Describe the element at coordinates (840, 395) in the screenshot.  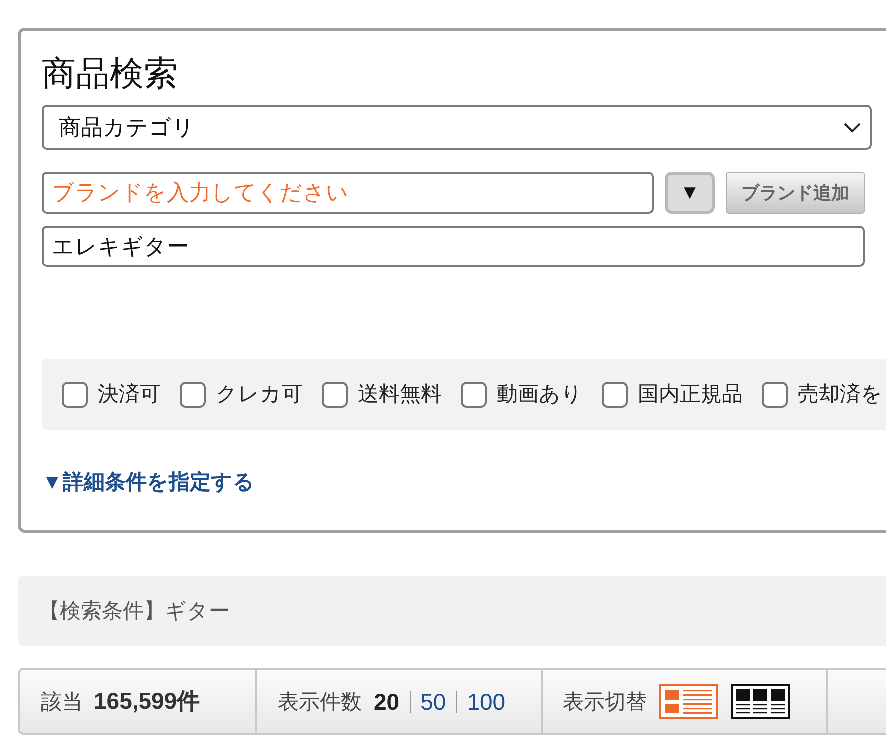
I see `checkbox-label: 売却済を` at that location.